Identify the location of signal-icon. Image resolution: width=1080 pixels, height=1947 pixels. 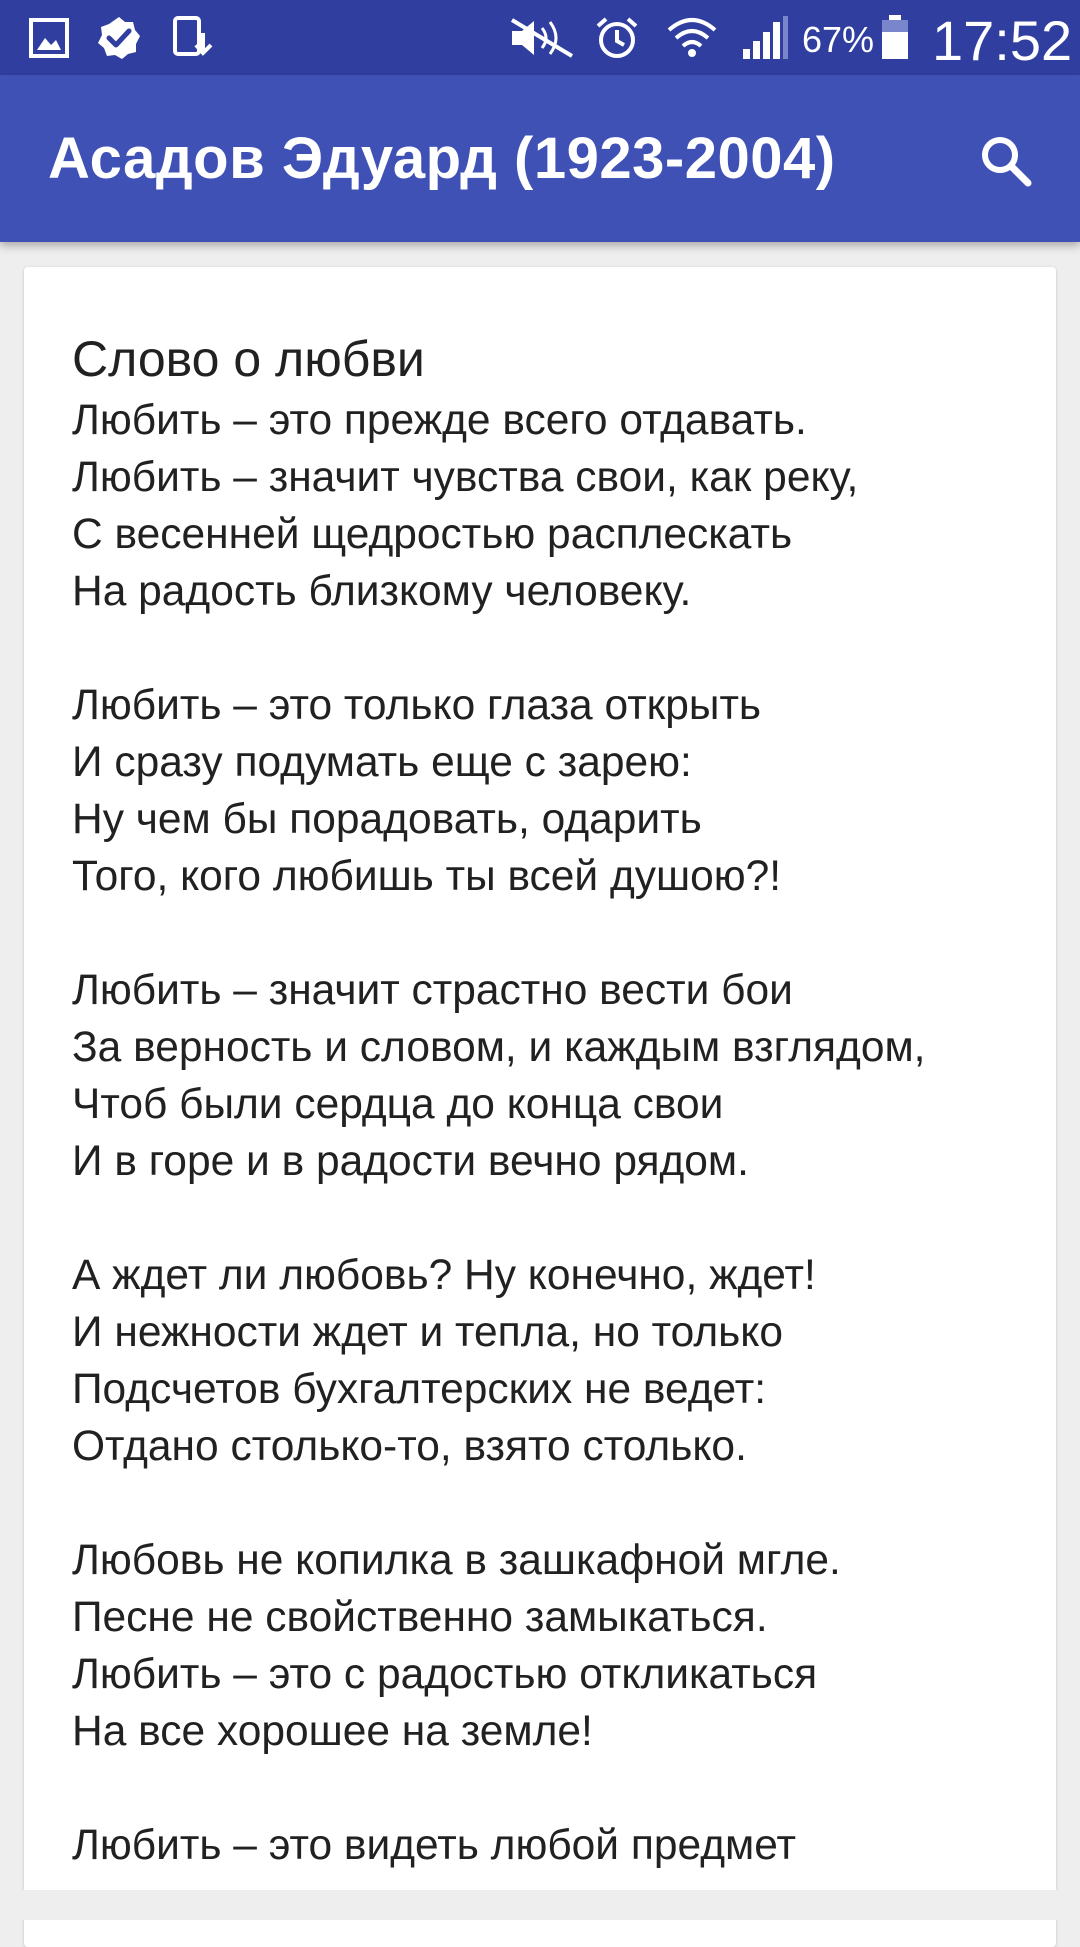
(764, 38).